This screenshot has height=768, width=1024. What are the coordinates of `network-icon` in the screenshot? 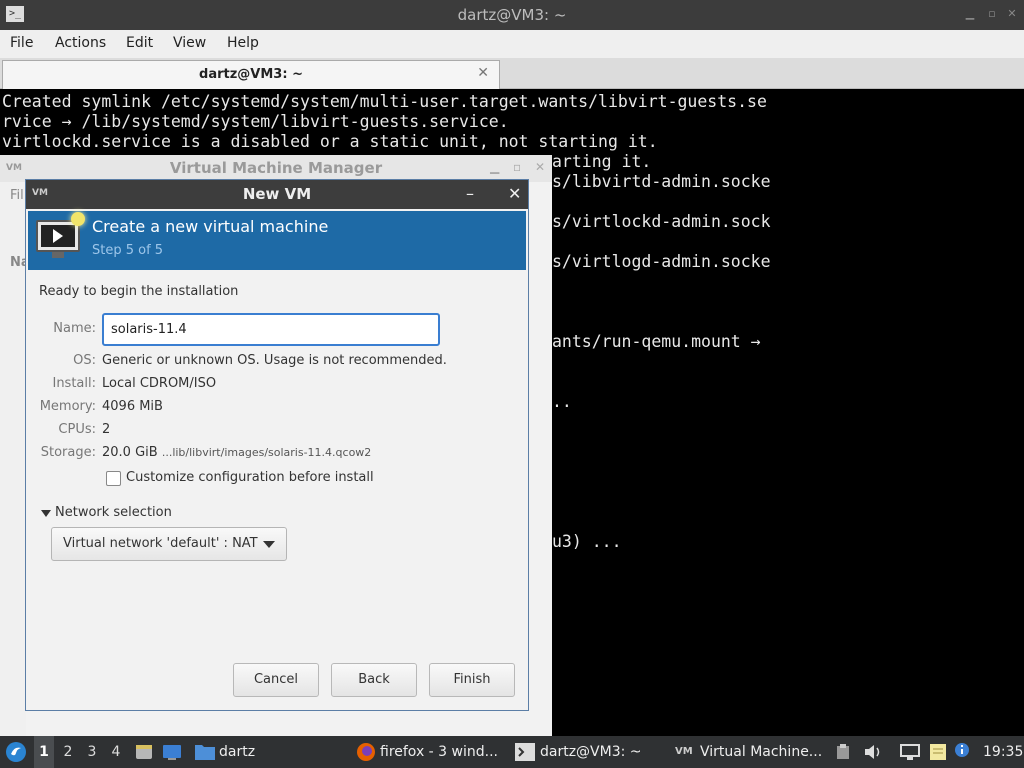 It's located at (910, 752).